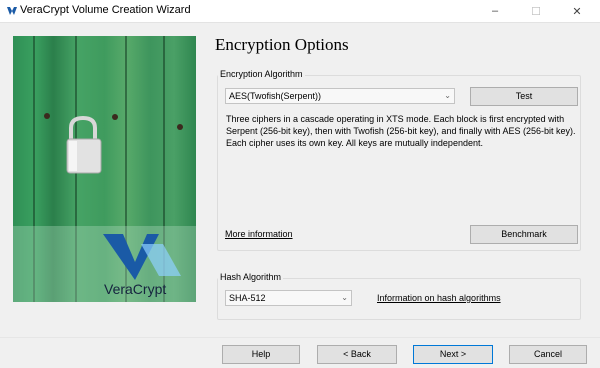 The width and height of the screenshot is (600, 368). I want to click on encryption-algorithm-select: AES(Twofish(Serpent)) ⌄, so click(340, 96).